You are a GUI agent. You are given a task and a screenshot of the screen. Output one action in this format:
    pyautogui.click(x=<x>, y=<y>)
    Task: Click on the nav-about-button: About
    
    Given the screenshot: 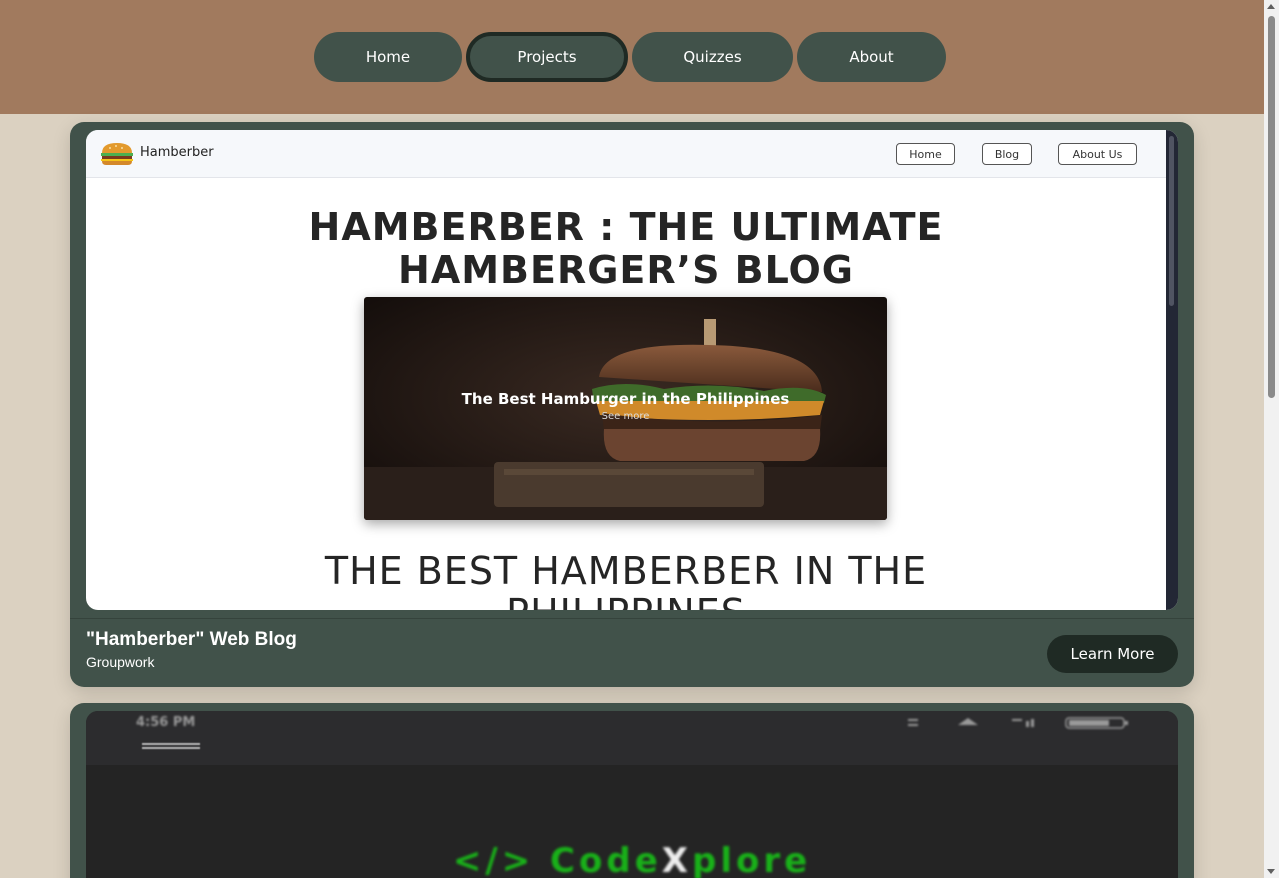 What is the action you would take?
    pyautogui.click(x=871, y=57)
    